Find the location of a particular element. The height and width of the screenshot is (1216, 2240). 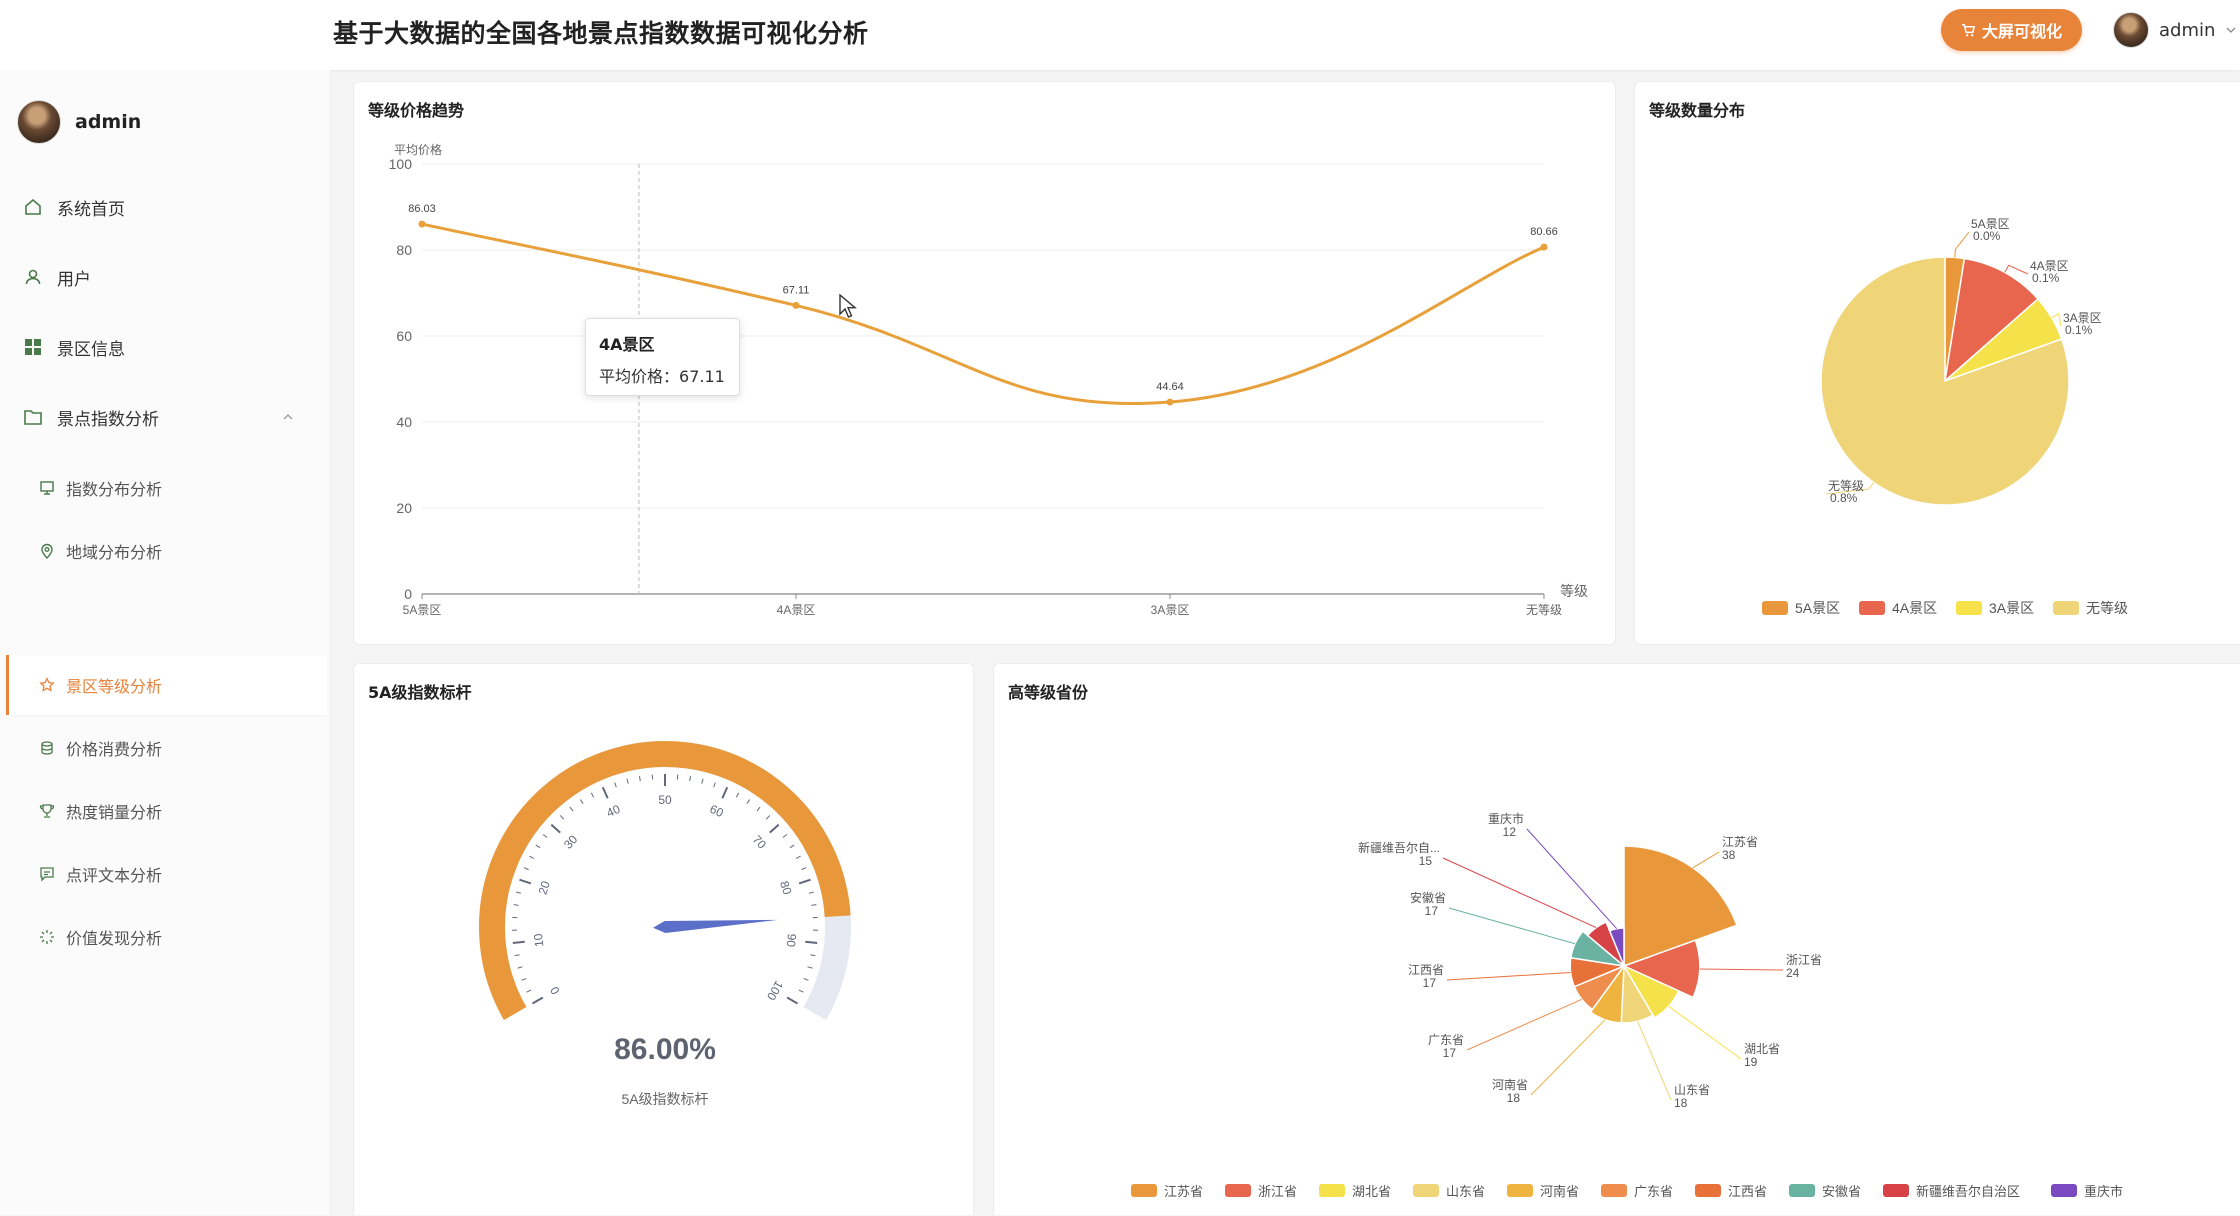

gauge-value-label: 86.00% is located at coordinates (665, 1049).